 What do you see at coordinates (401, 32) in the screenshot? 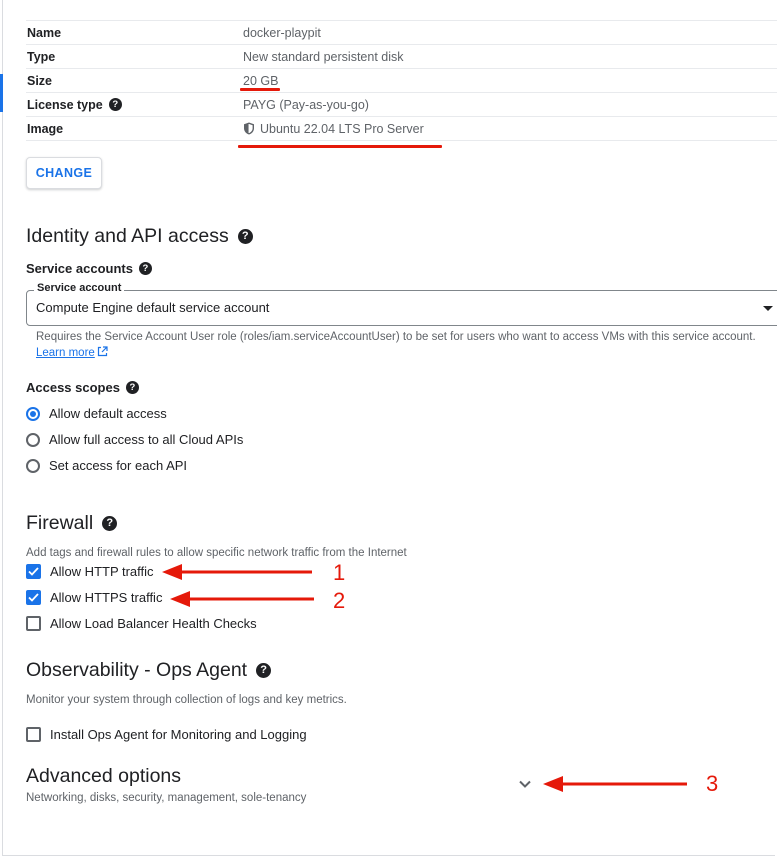
I see `disk-row-name: Name docker-playpit` at bounding box center [401, 32].